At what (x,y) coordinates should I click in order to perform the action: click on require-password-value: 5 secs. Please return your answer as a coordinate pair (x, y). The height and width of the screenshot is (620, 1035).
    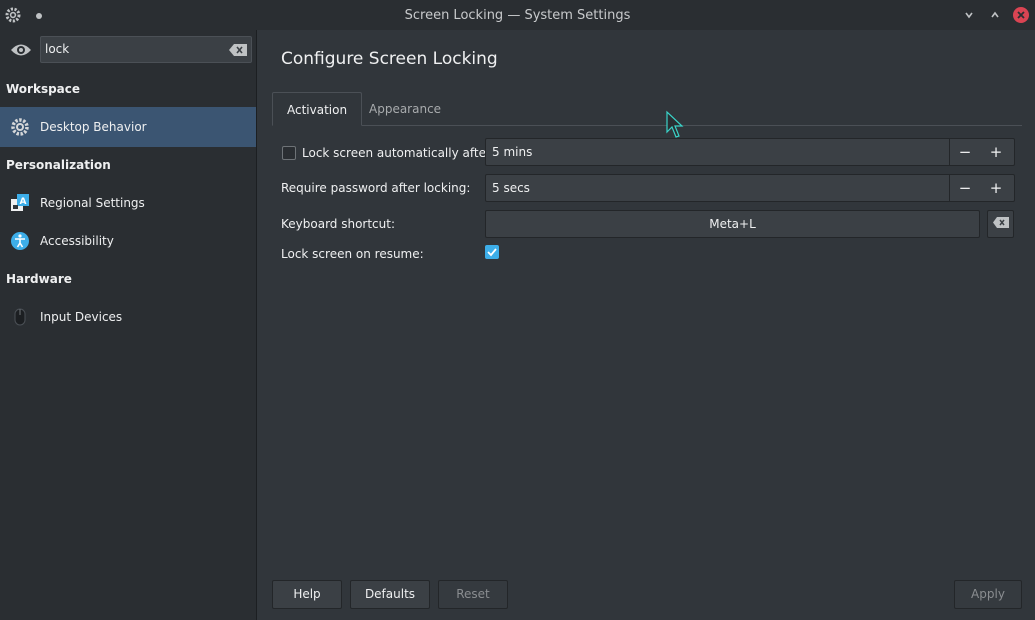
    Looking at the image, I should click on (511, 188).